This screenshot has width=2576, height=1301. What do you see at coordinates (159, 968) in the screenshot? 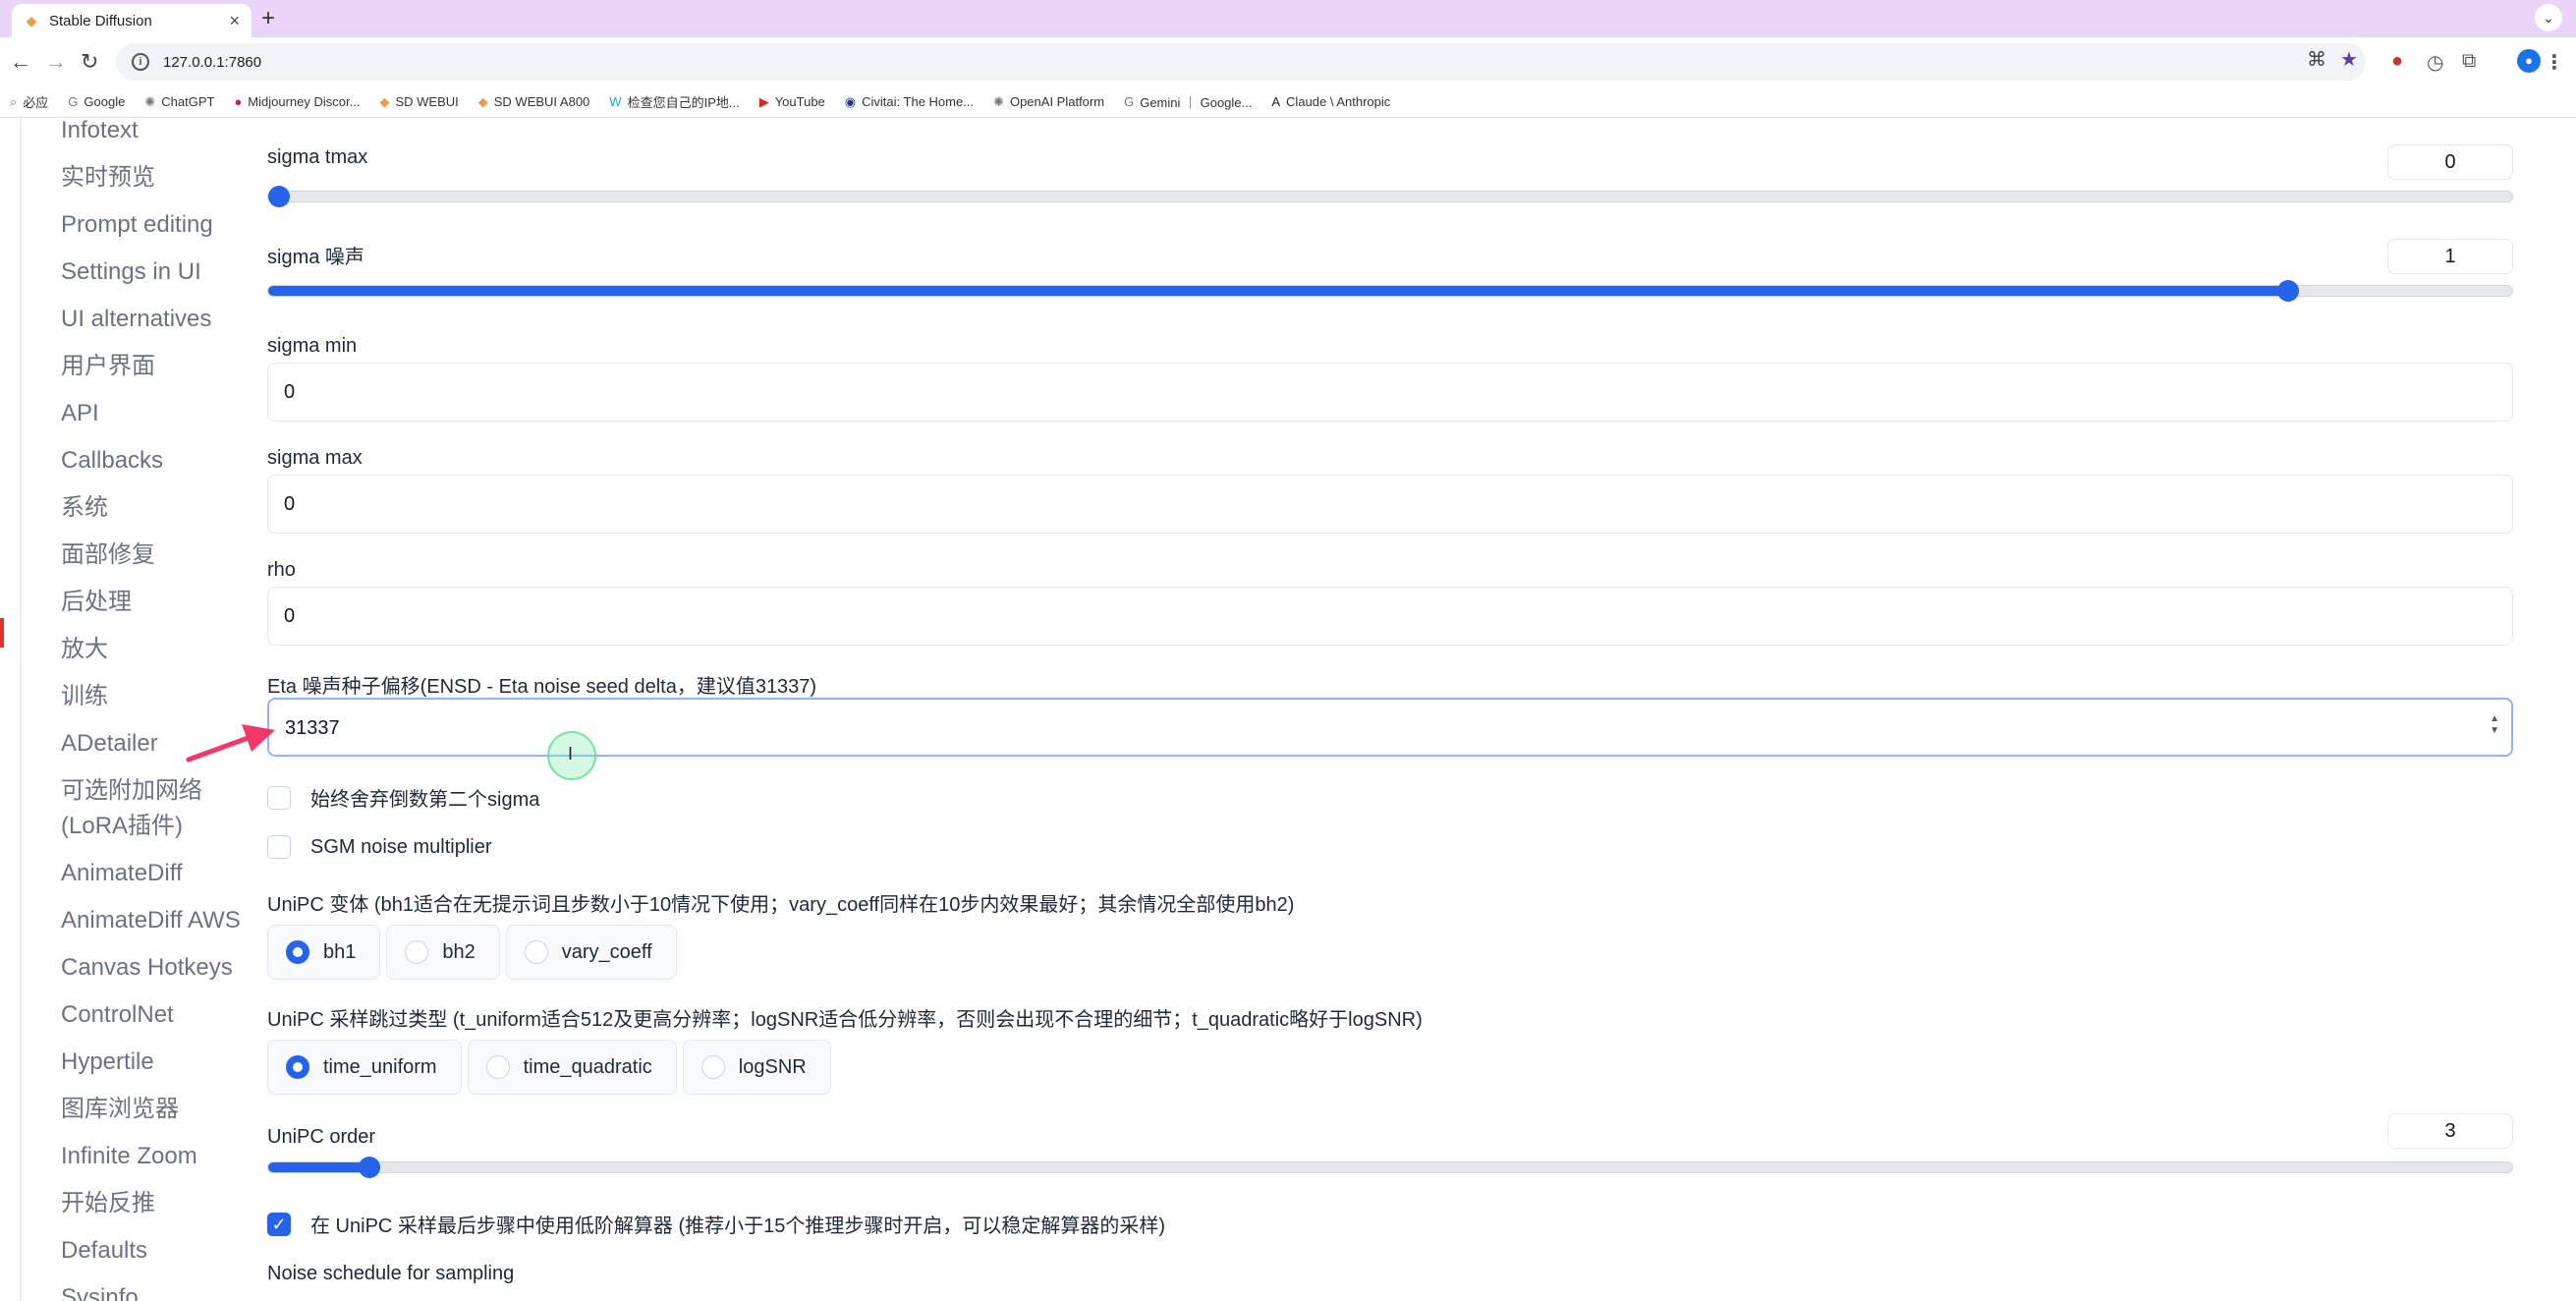
I see `sidebar-item-canvas-hotkeys: Canvas Hotkeys` at bounding box center [159, 968].